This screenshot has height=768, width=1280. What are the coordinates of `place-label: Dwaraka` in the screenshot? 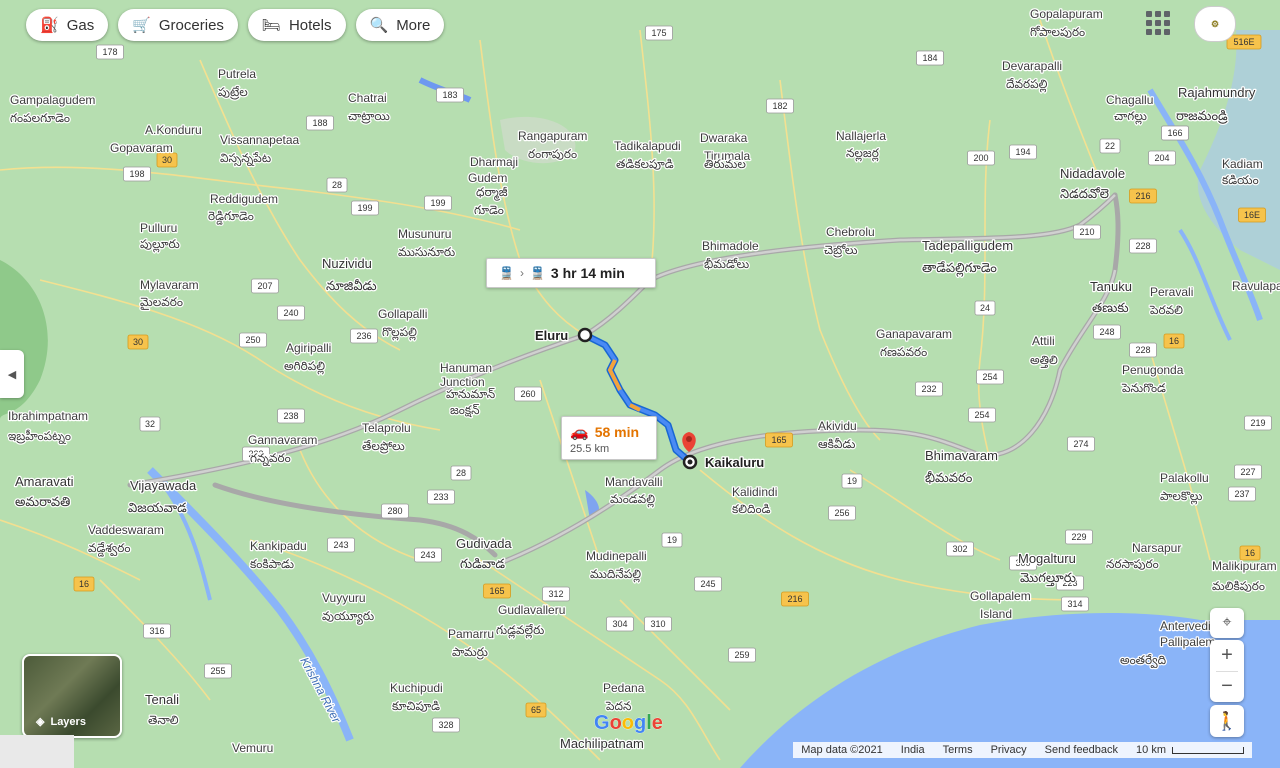 It's located at (724, 138).